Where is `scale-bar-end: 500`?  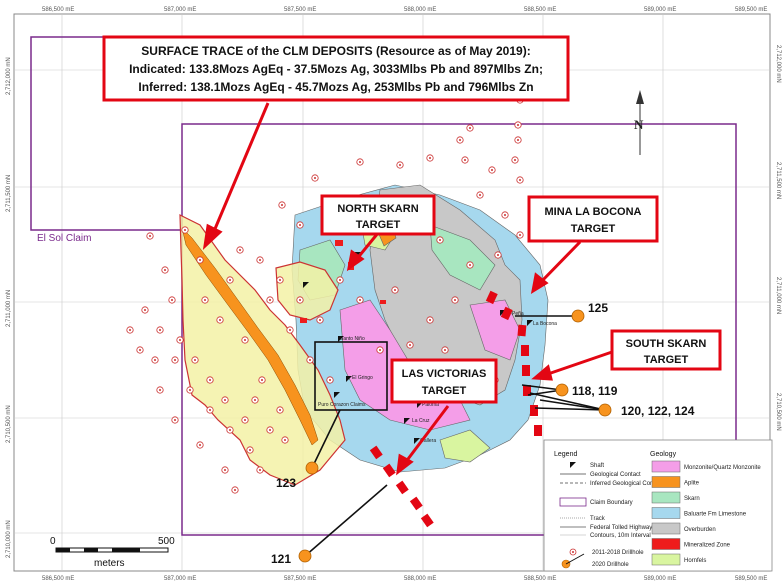 scale-bar-end: 500 is located at coordinates (166, 541).